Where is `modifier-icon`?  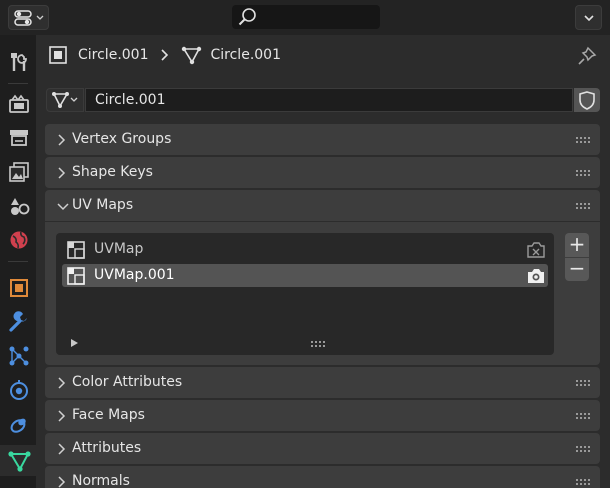 modifier-icon is located at coordinates (18, 321).